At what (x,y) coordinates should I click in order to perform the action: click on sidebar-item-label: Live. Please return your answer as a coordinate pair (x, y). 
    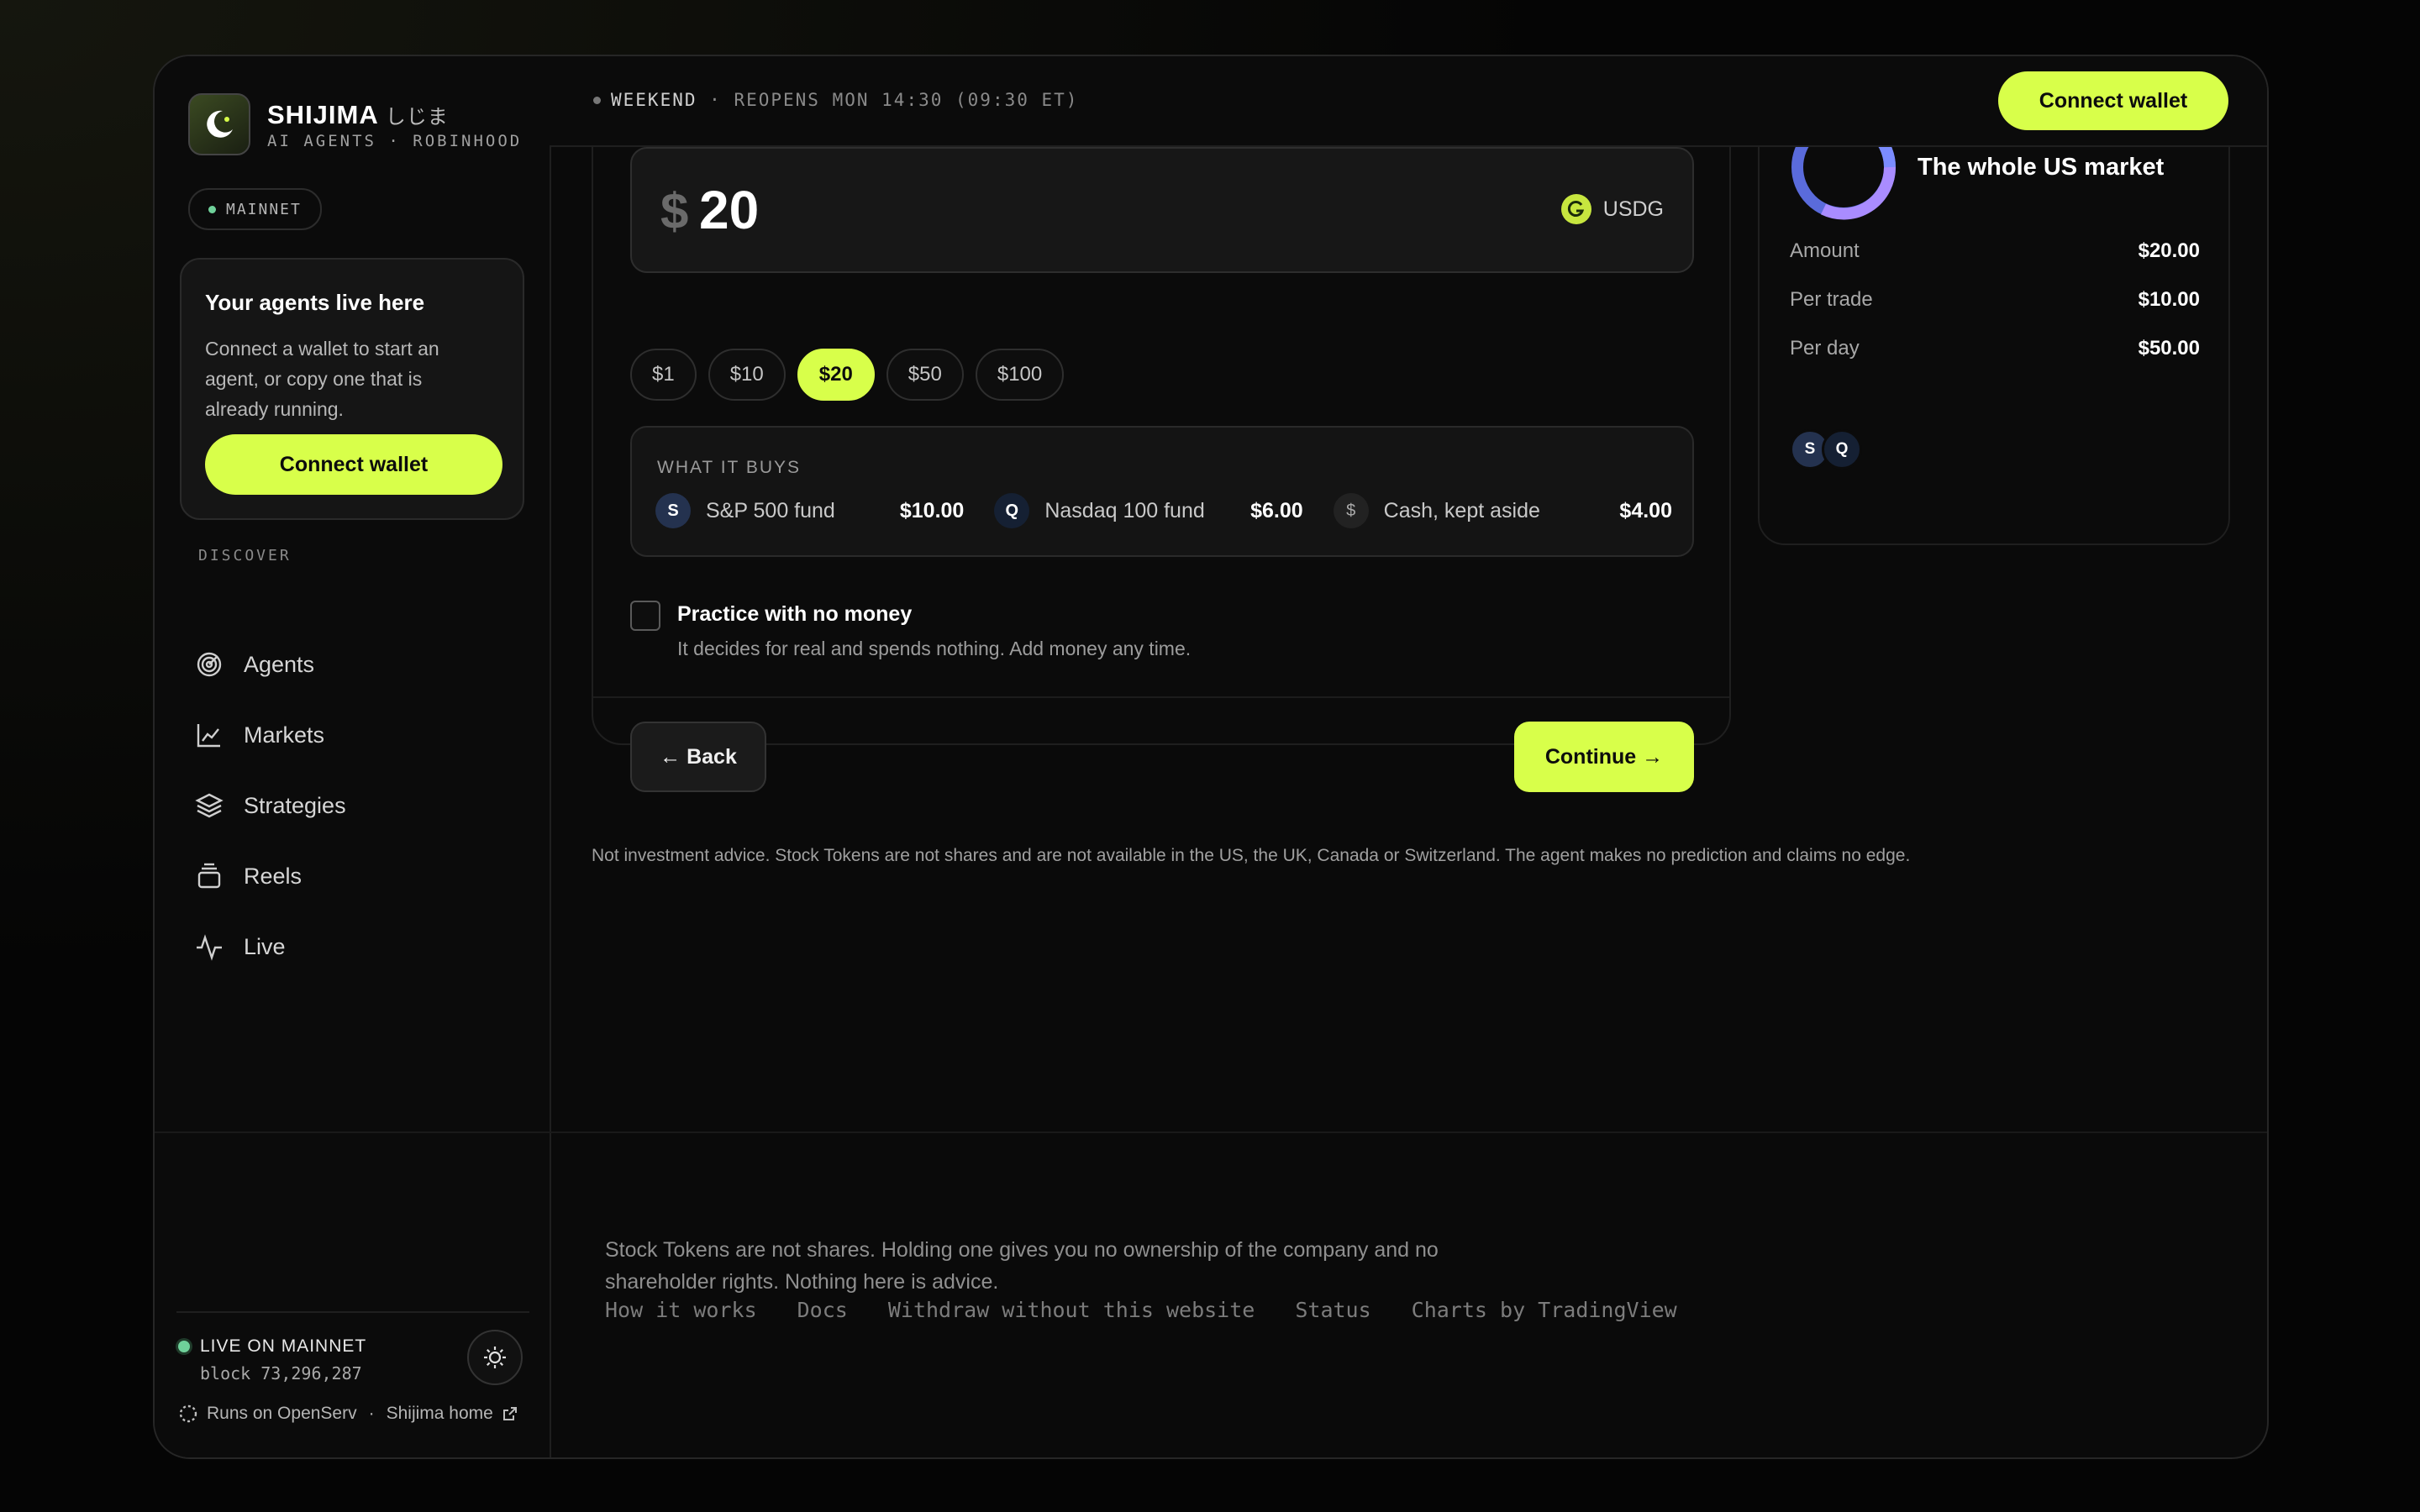
    Looking at the image, I should click on (265, 946).